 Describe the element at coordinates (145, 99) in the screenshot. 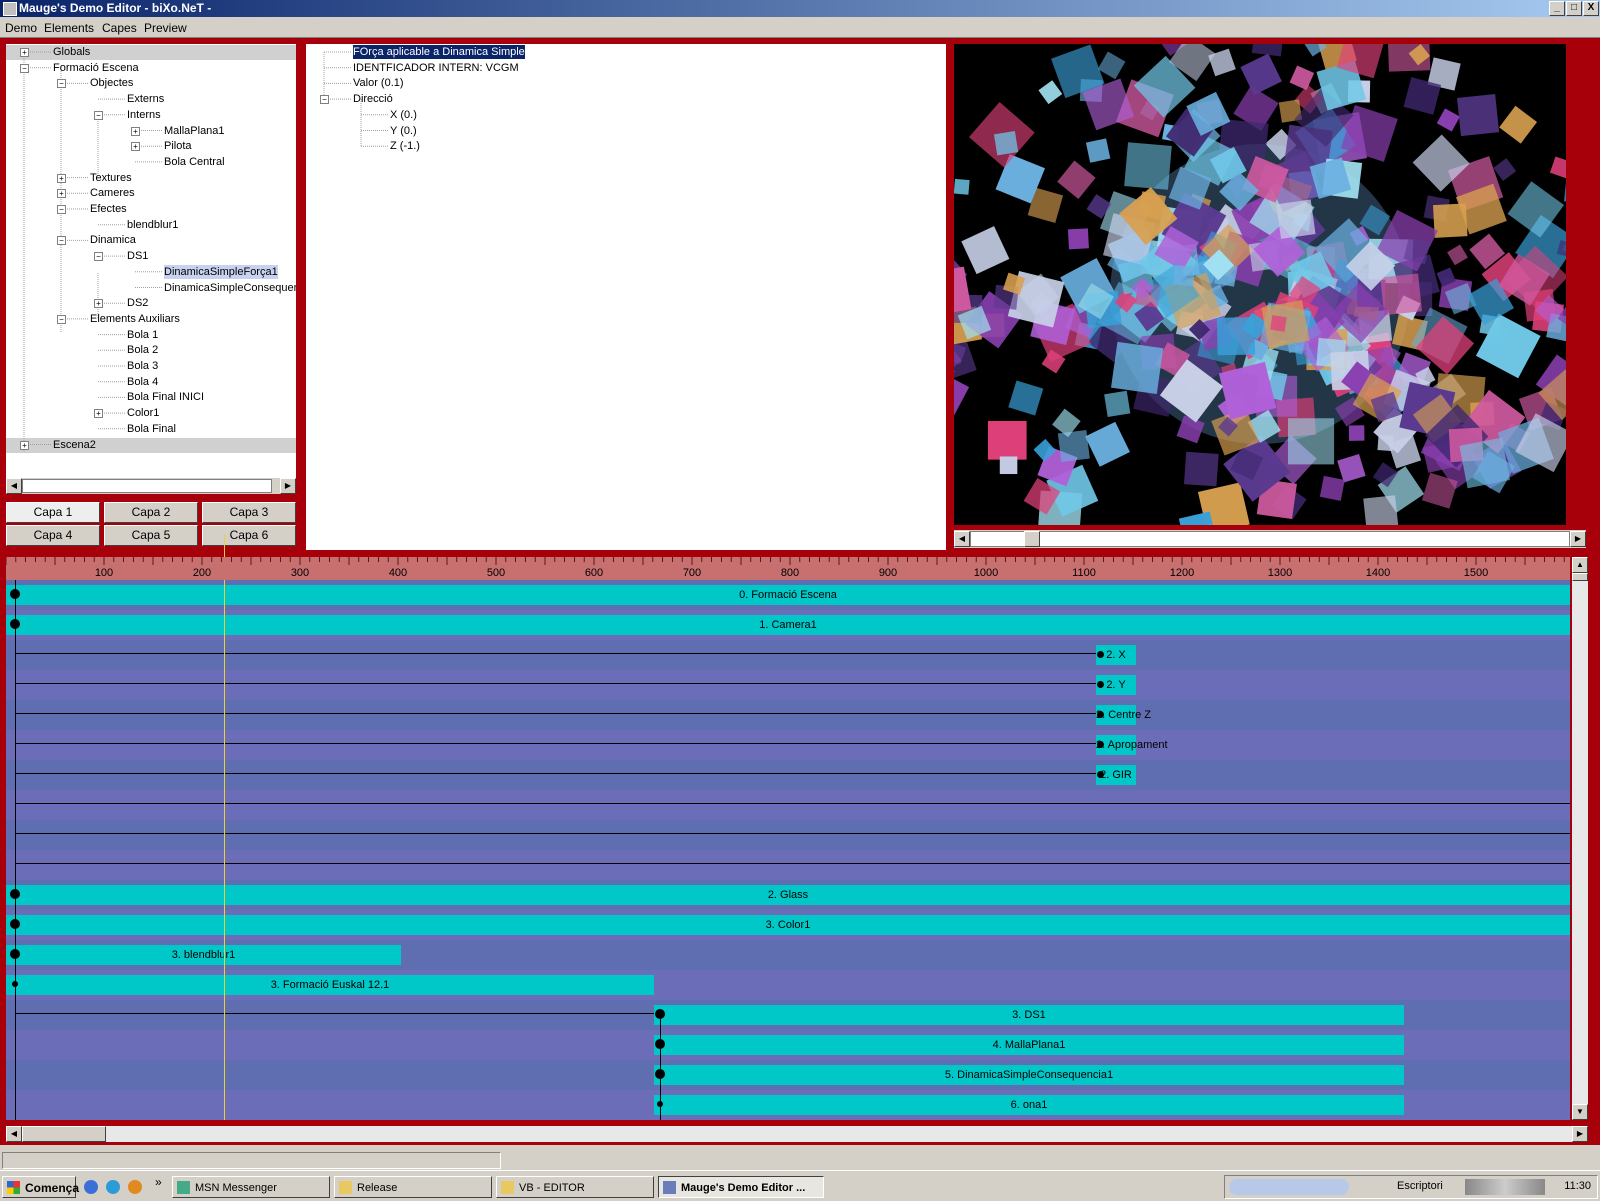

I see `tree-item: Externs` at that location.